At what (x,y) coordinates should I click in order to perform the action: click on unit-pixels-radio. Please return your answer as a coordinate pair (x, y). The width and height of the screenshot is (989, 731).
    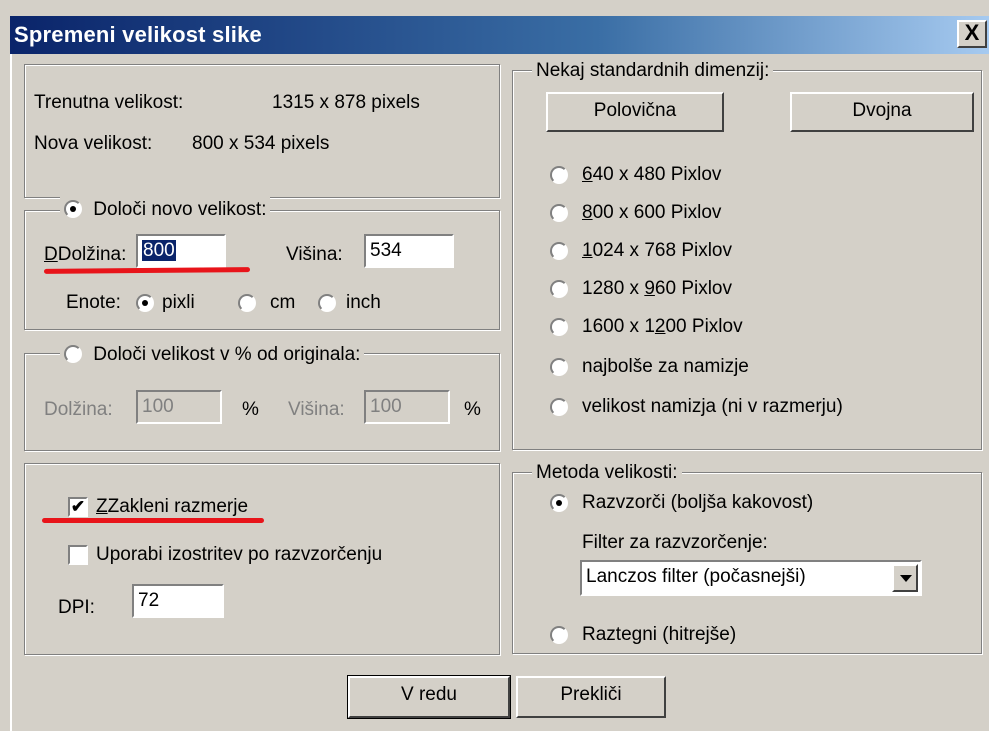
    Looking at the image, I should click on (145, 303).